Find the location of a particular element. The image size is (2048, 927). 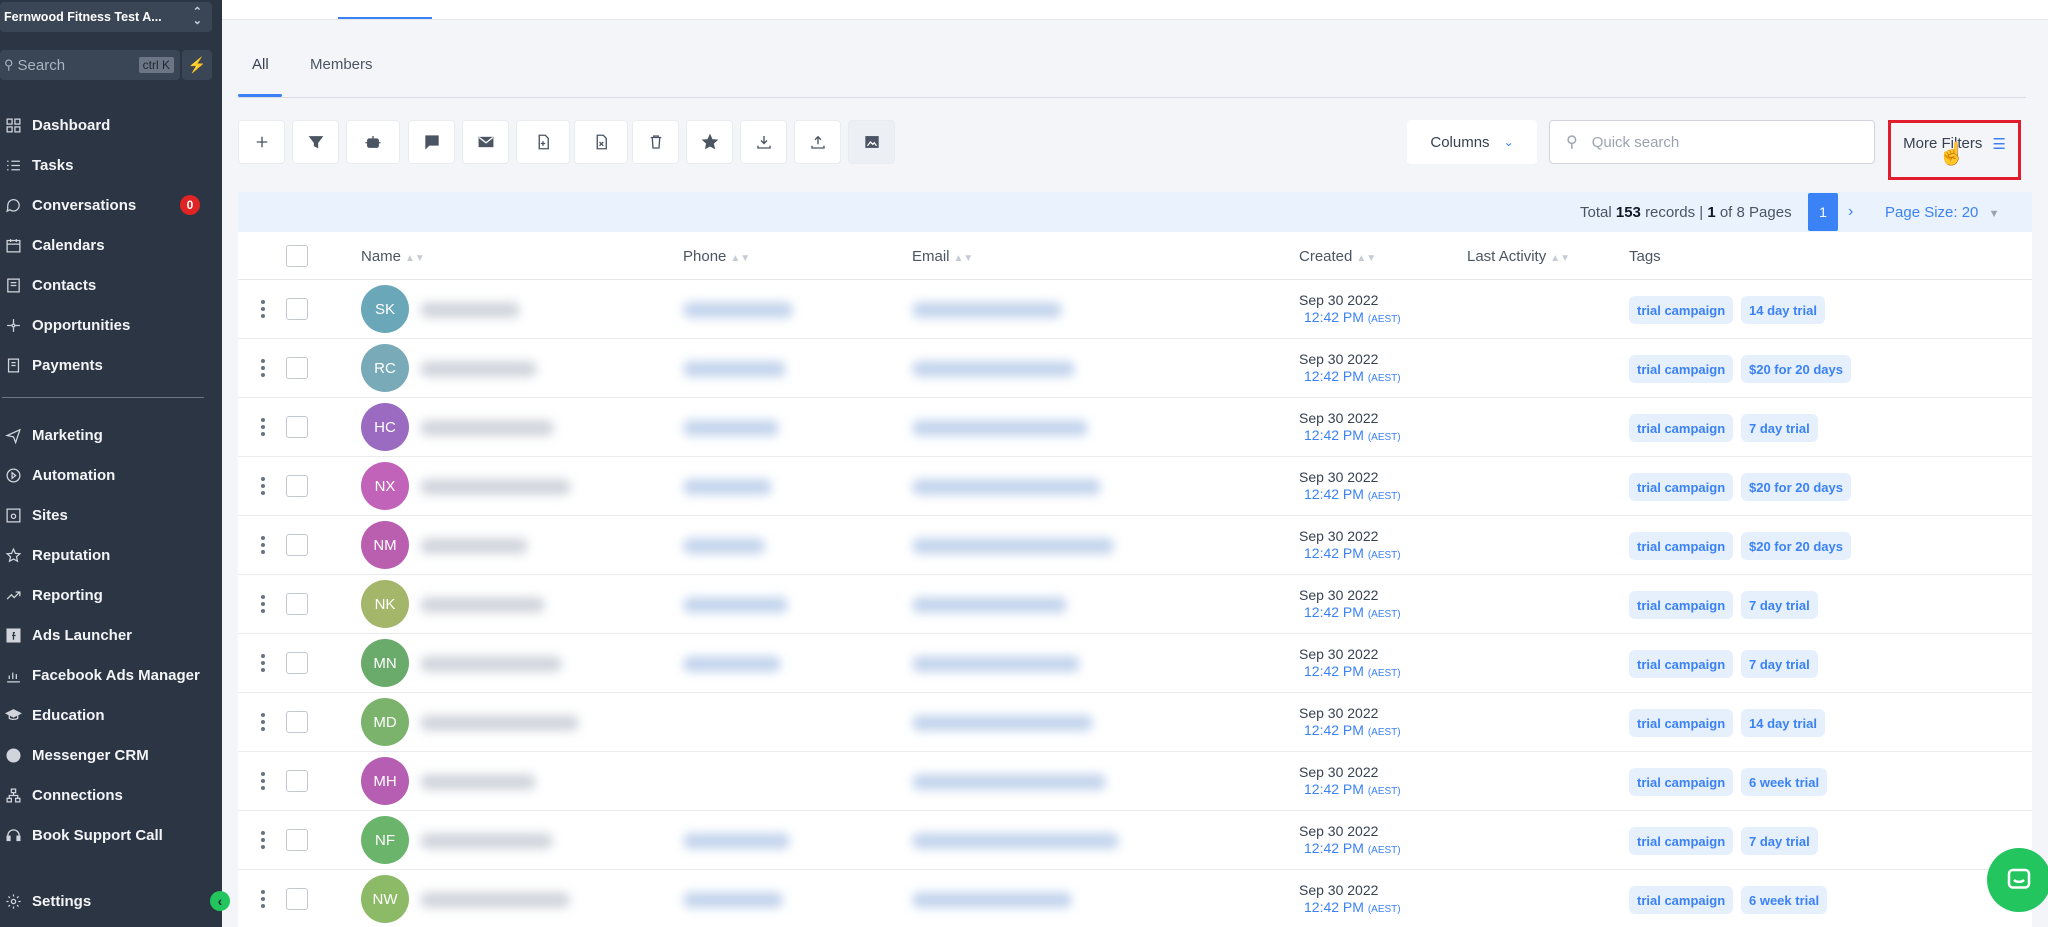

sidebar-item-tasks: Tasks is located at coordinates (111, 165).